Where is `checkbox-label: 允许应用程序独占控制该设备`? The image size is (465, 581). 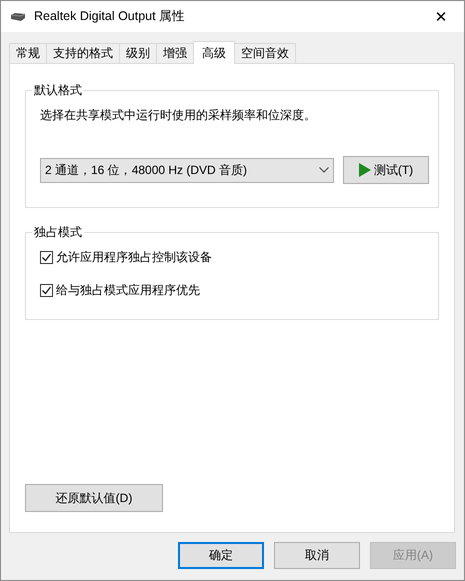
checkbox-label: 允许应用程序独占控制该设备 is located at coordinates (134, 257).